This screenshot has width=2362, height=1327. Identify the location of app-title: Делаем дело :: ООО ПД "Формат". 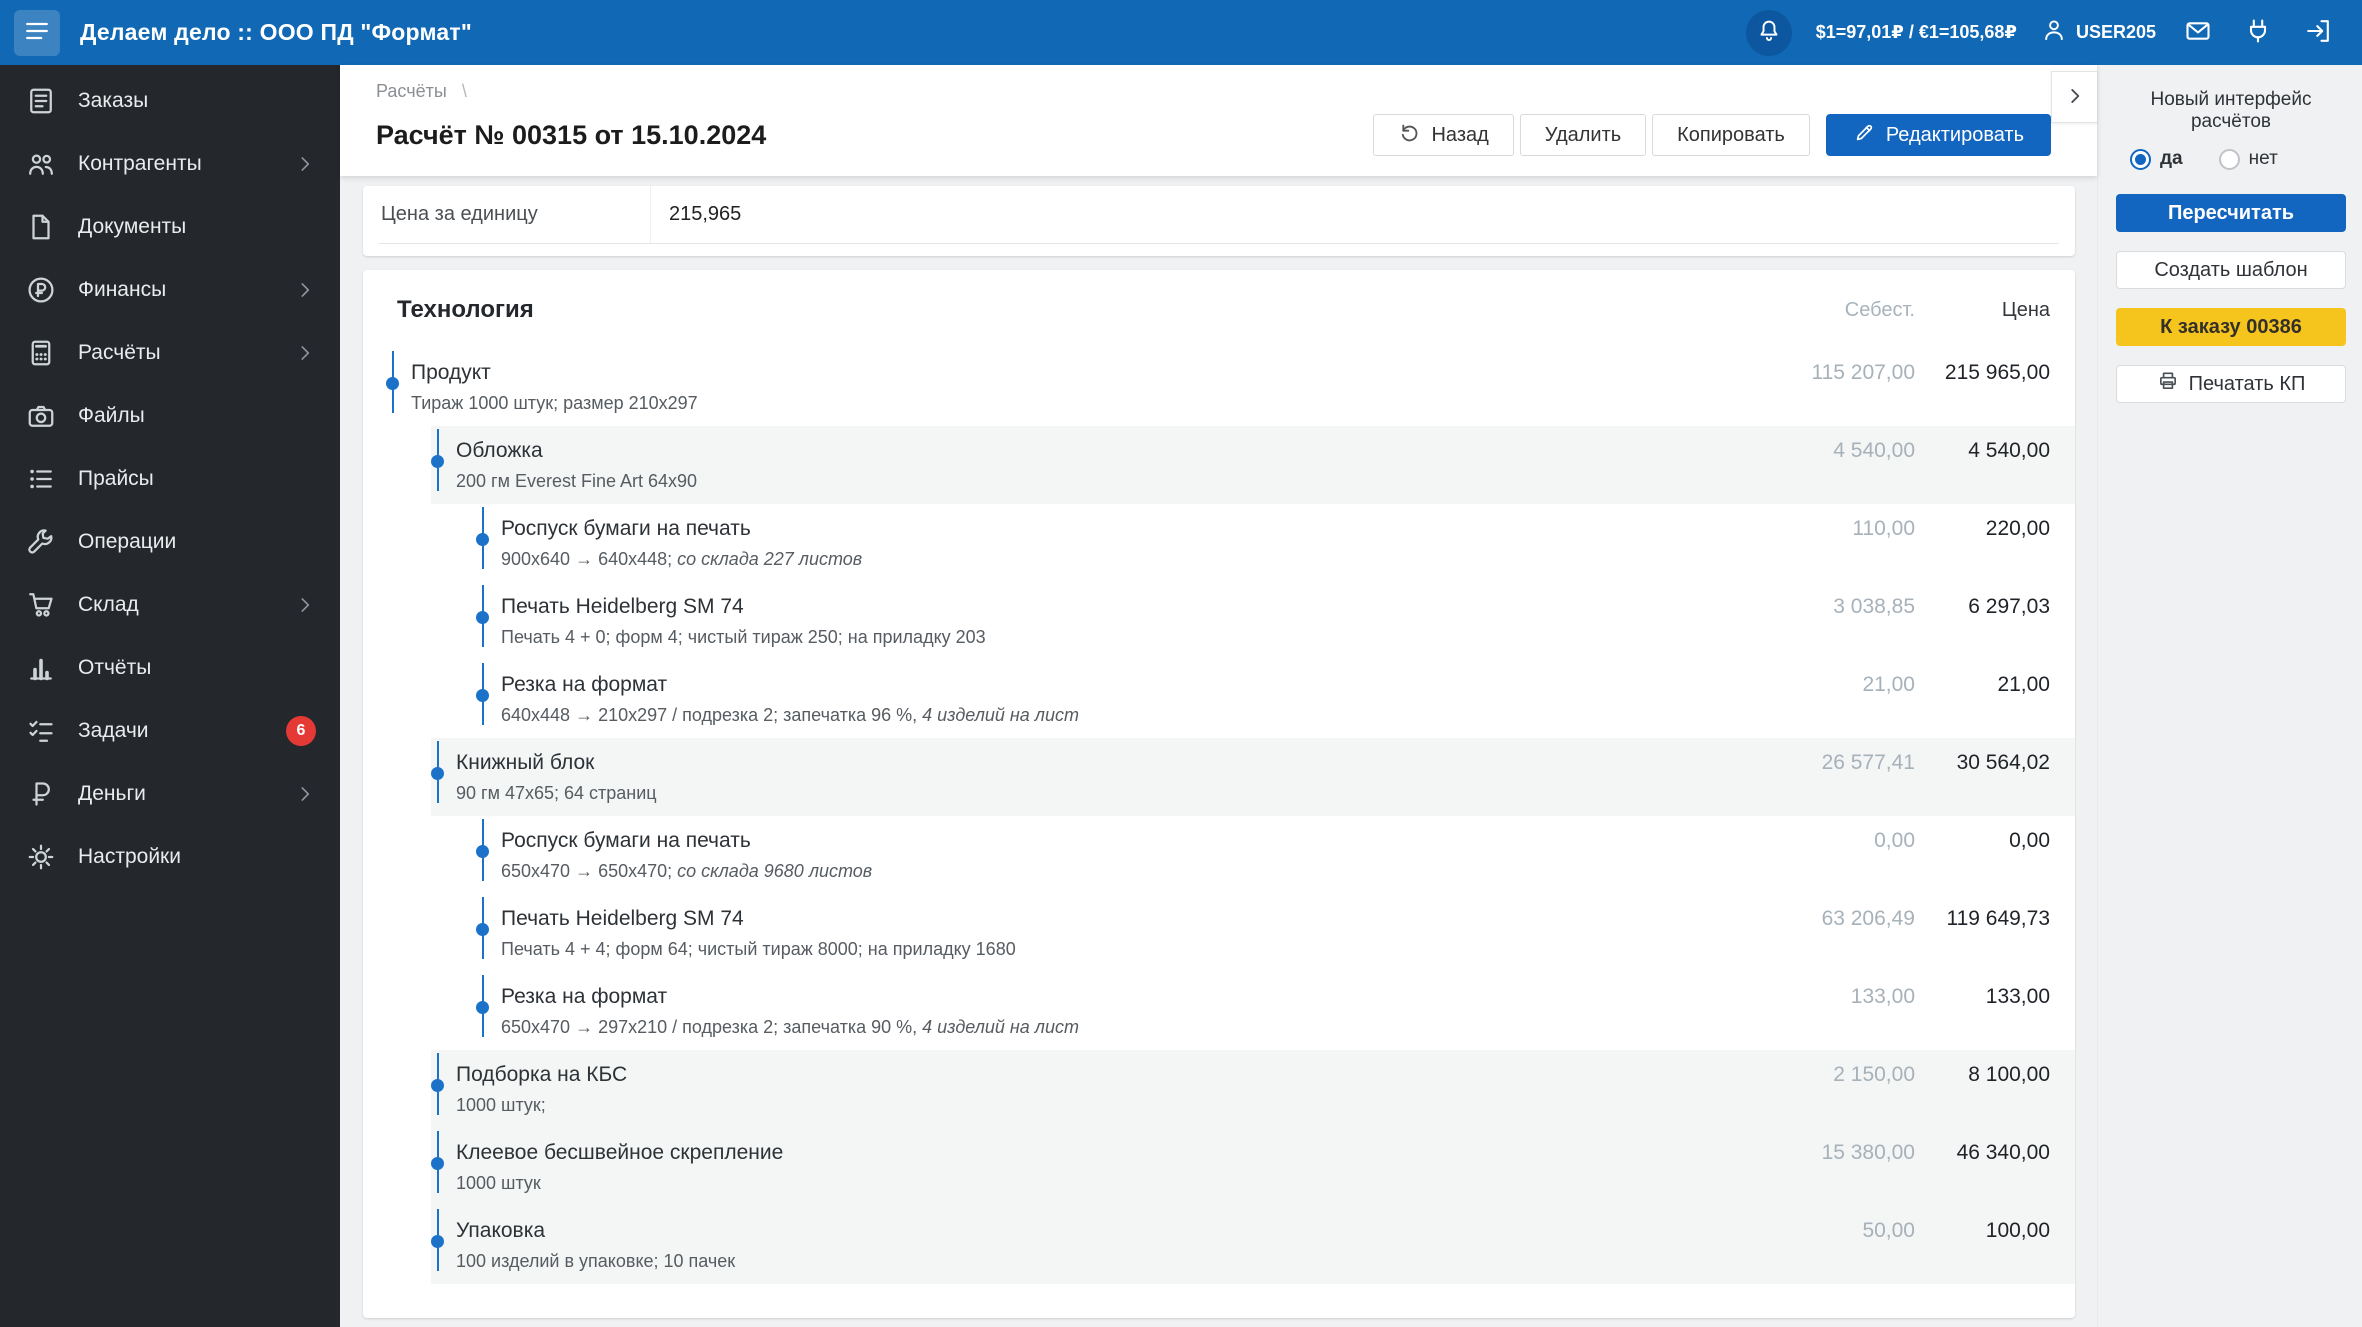
(276, 32).